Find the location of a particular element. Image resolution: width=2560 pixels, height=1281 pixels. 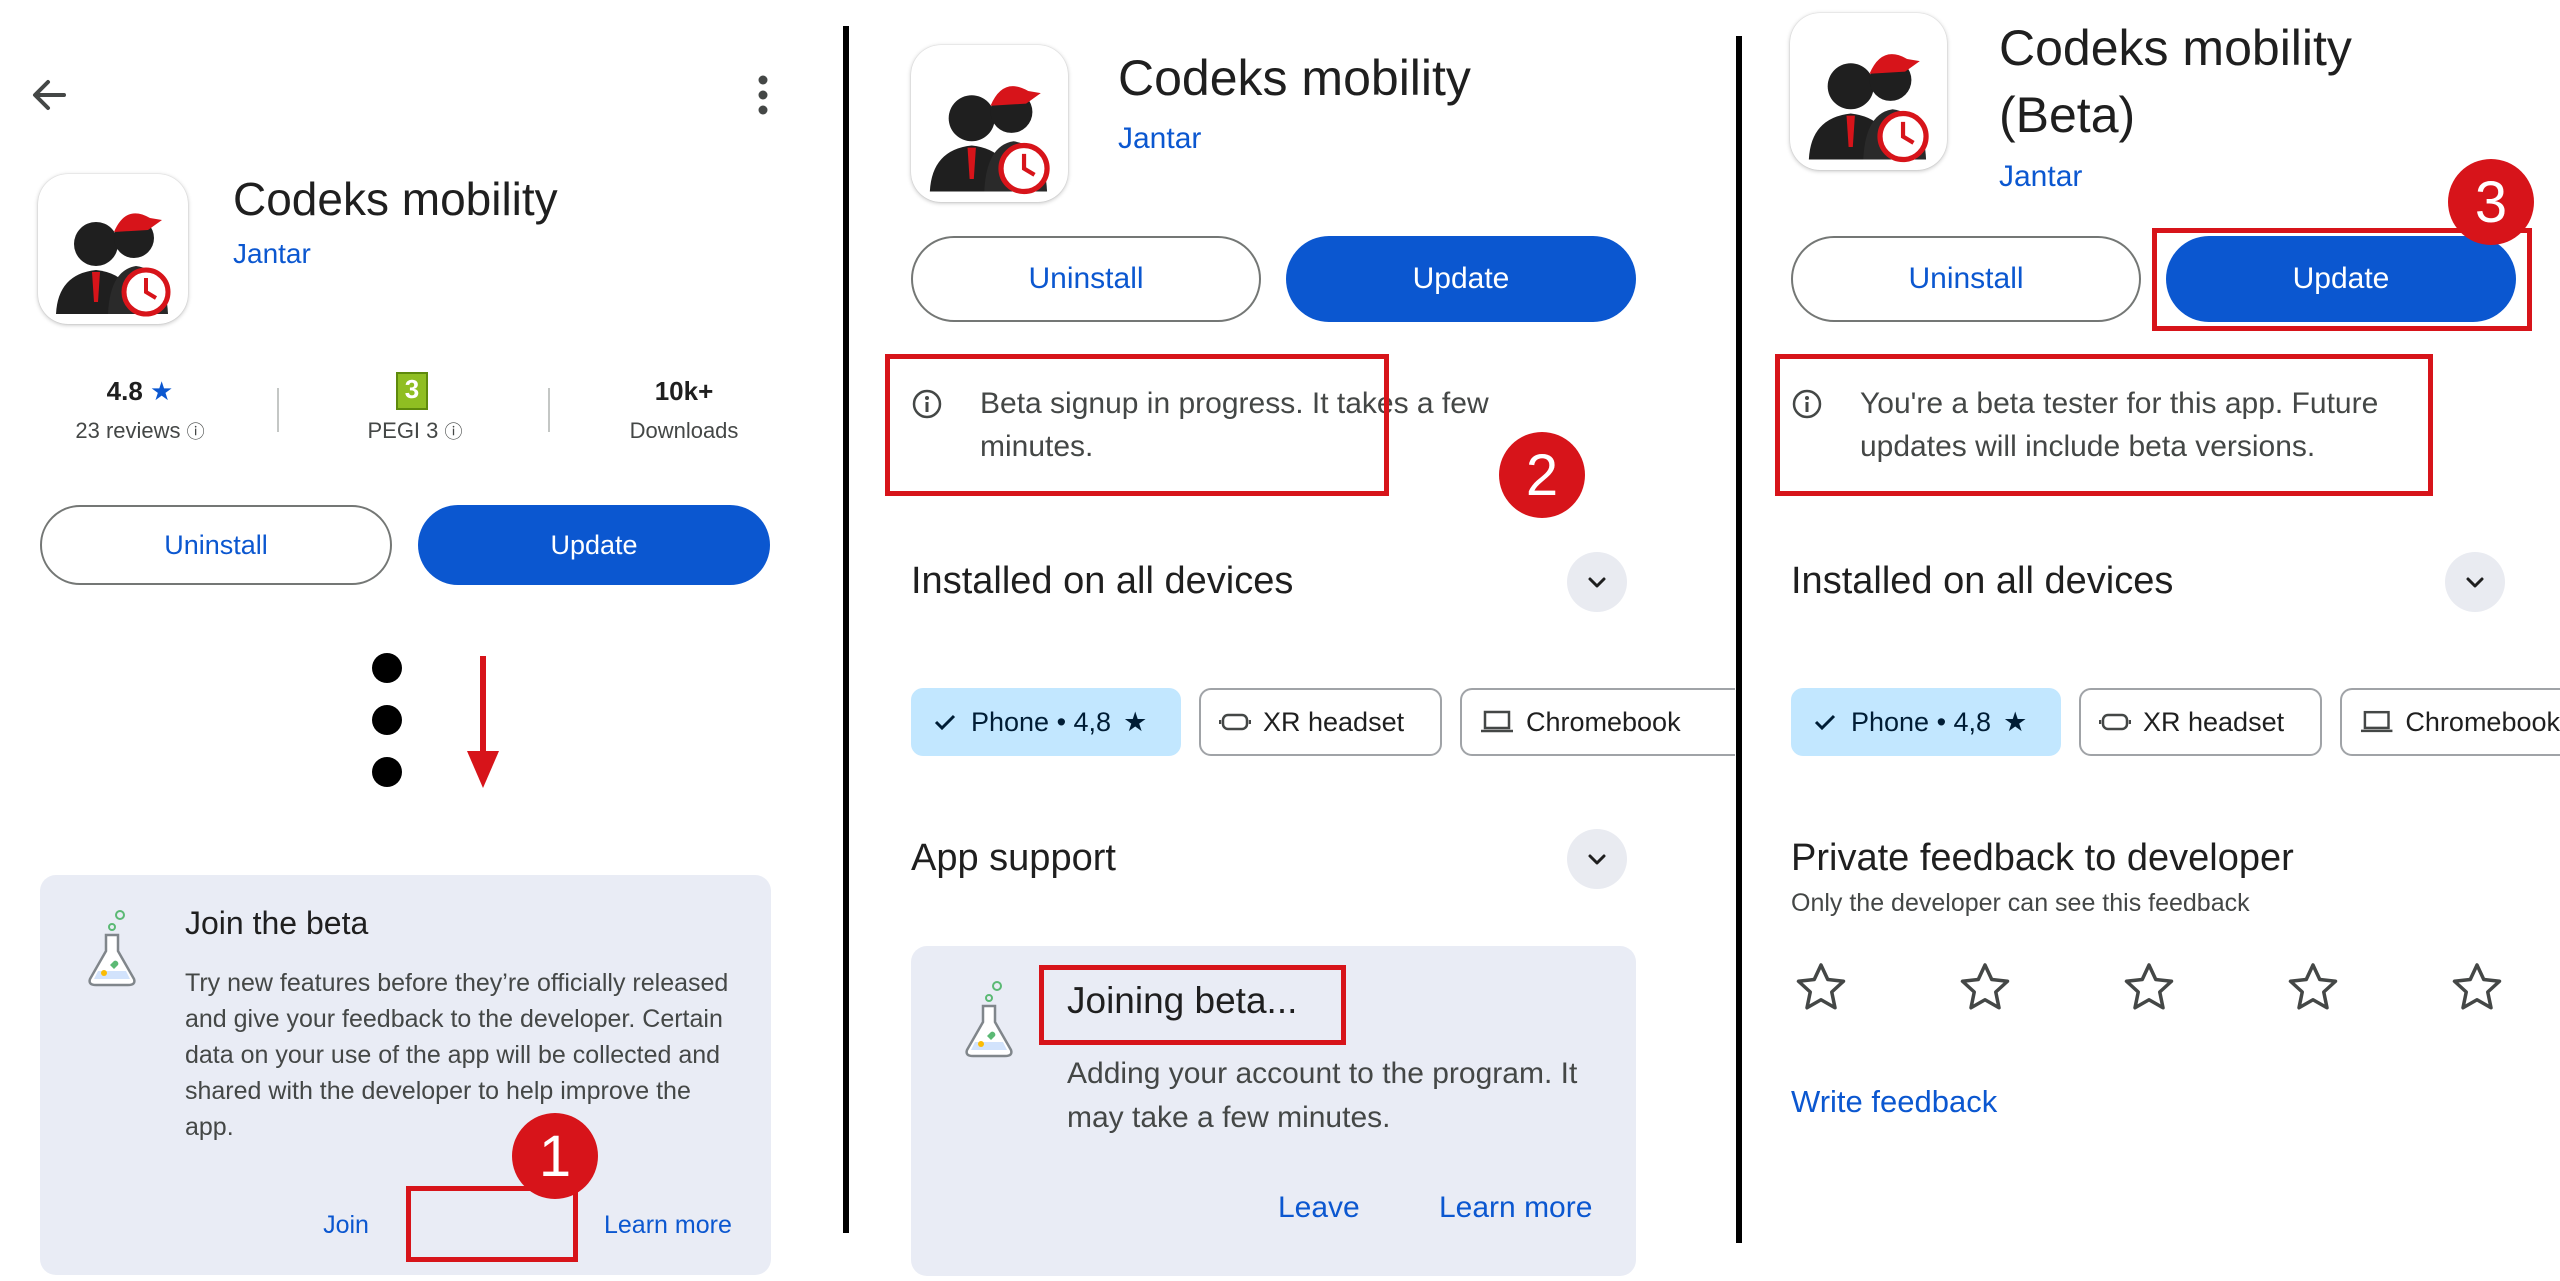

back-arrow-icon is located at coordinates (49, 95).